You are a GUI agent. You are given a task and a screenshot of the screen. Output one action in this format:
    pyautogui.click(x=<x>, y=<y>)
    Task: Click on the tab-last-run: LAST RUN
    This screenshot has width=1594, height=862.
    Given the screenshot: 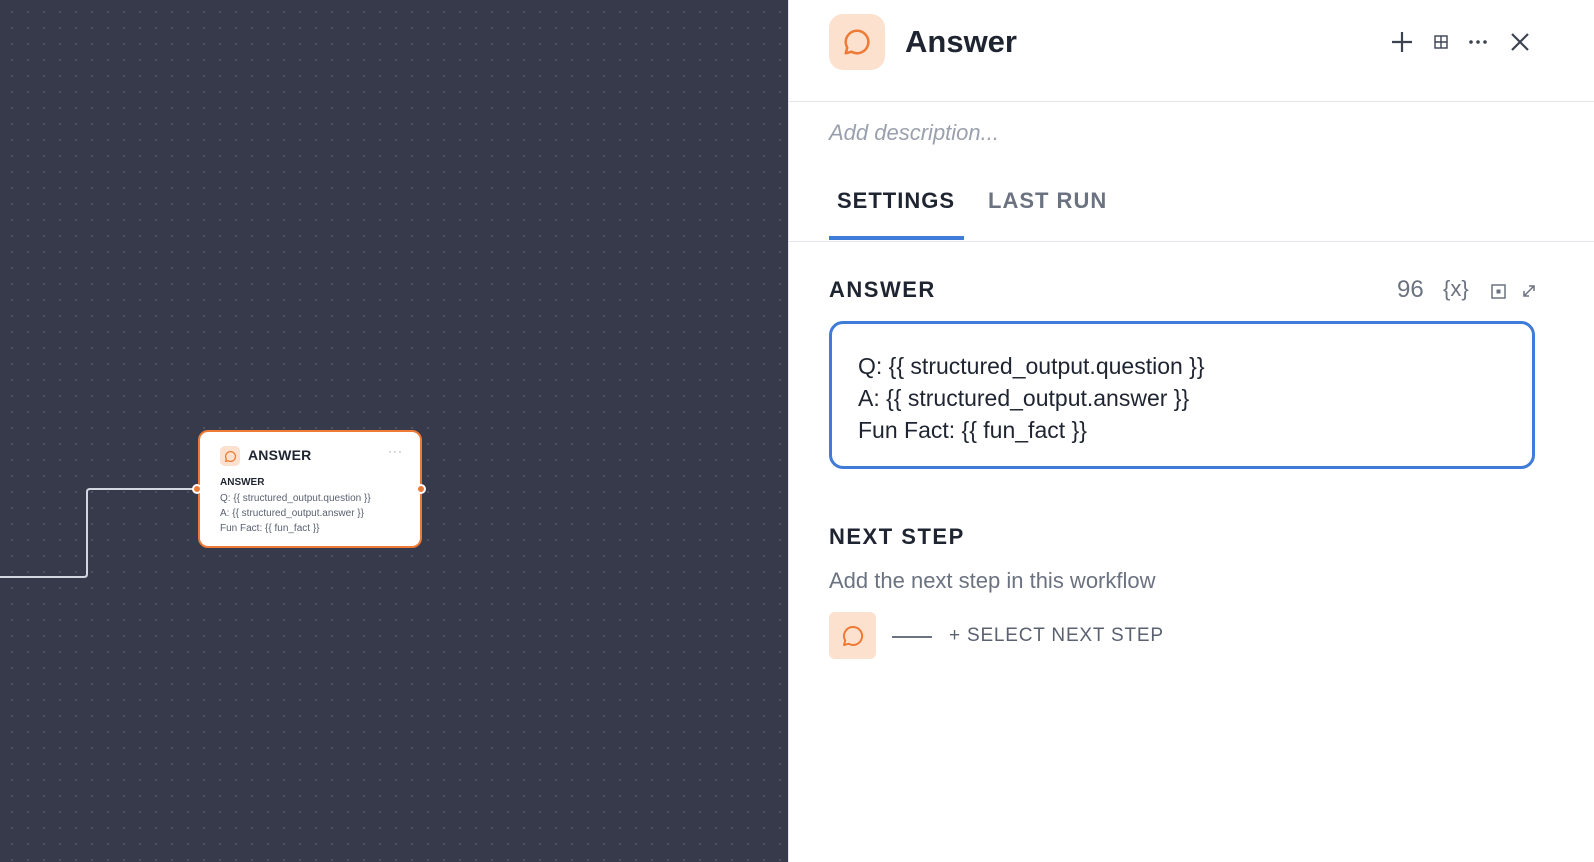 What is the action you would take?
    pyautogui.click(x=1047, y=201)
    